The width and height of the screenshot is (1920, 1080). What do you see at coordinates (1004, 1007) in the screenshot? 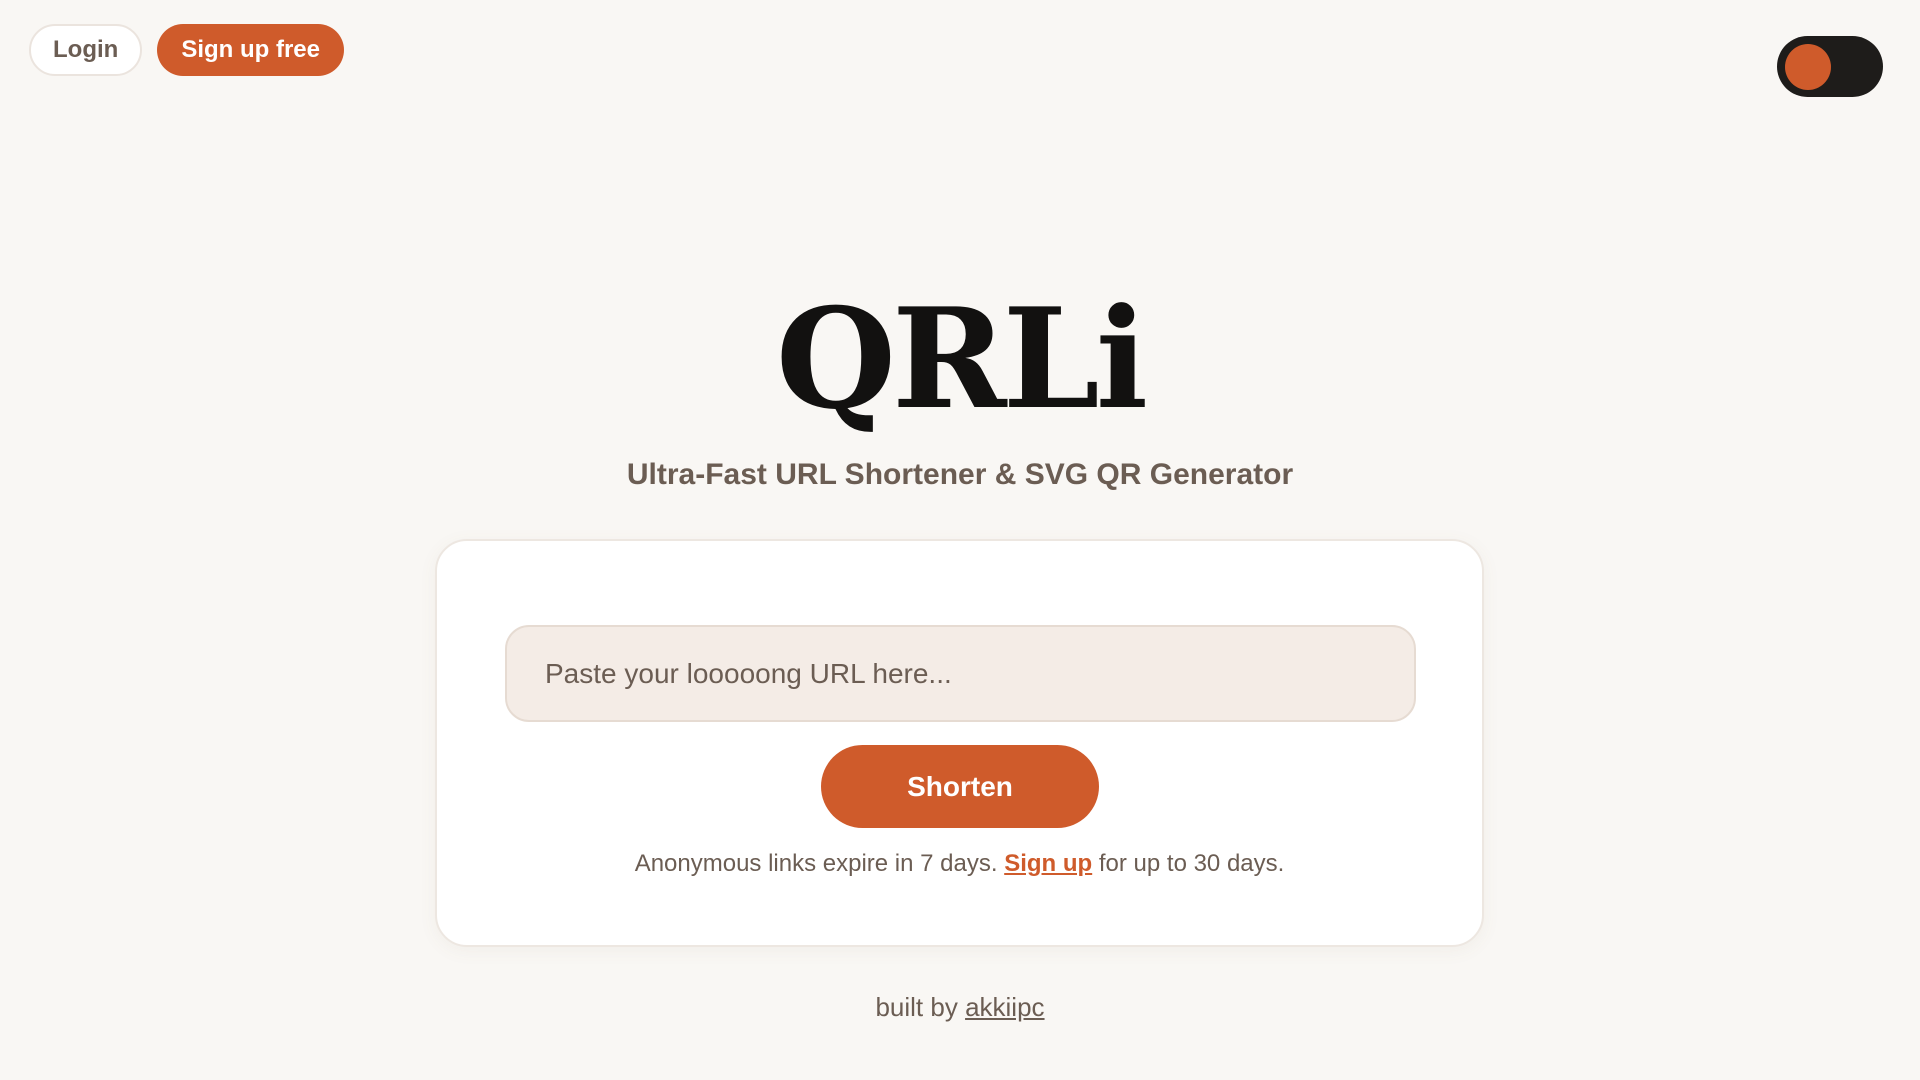
I see `author-link: akkiipc` at bounding box center [1004, 1007].